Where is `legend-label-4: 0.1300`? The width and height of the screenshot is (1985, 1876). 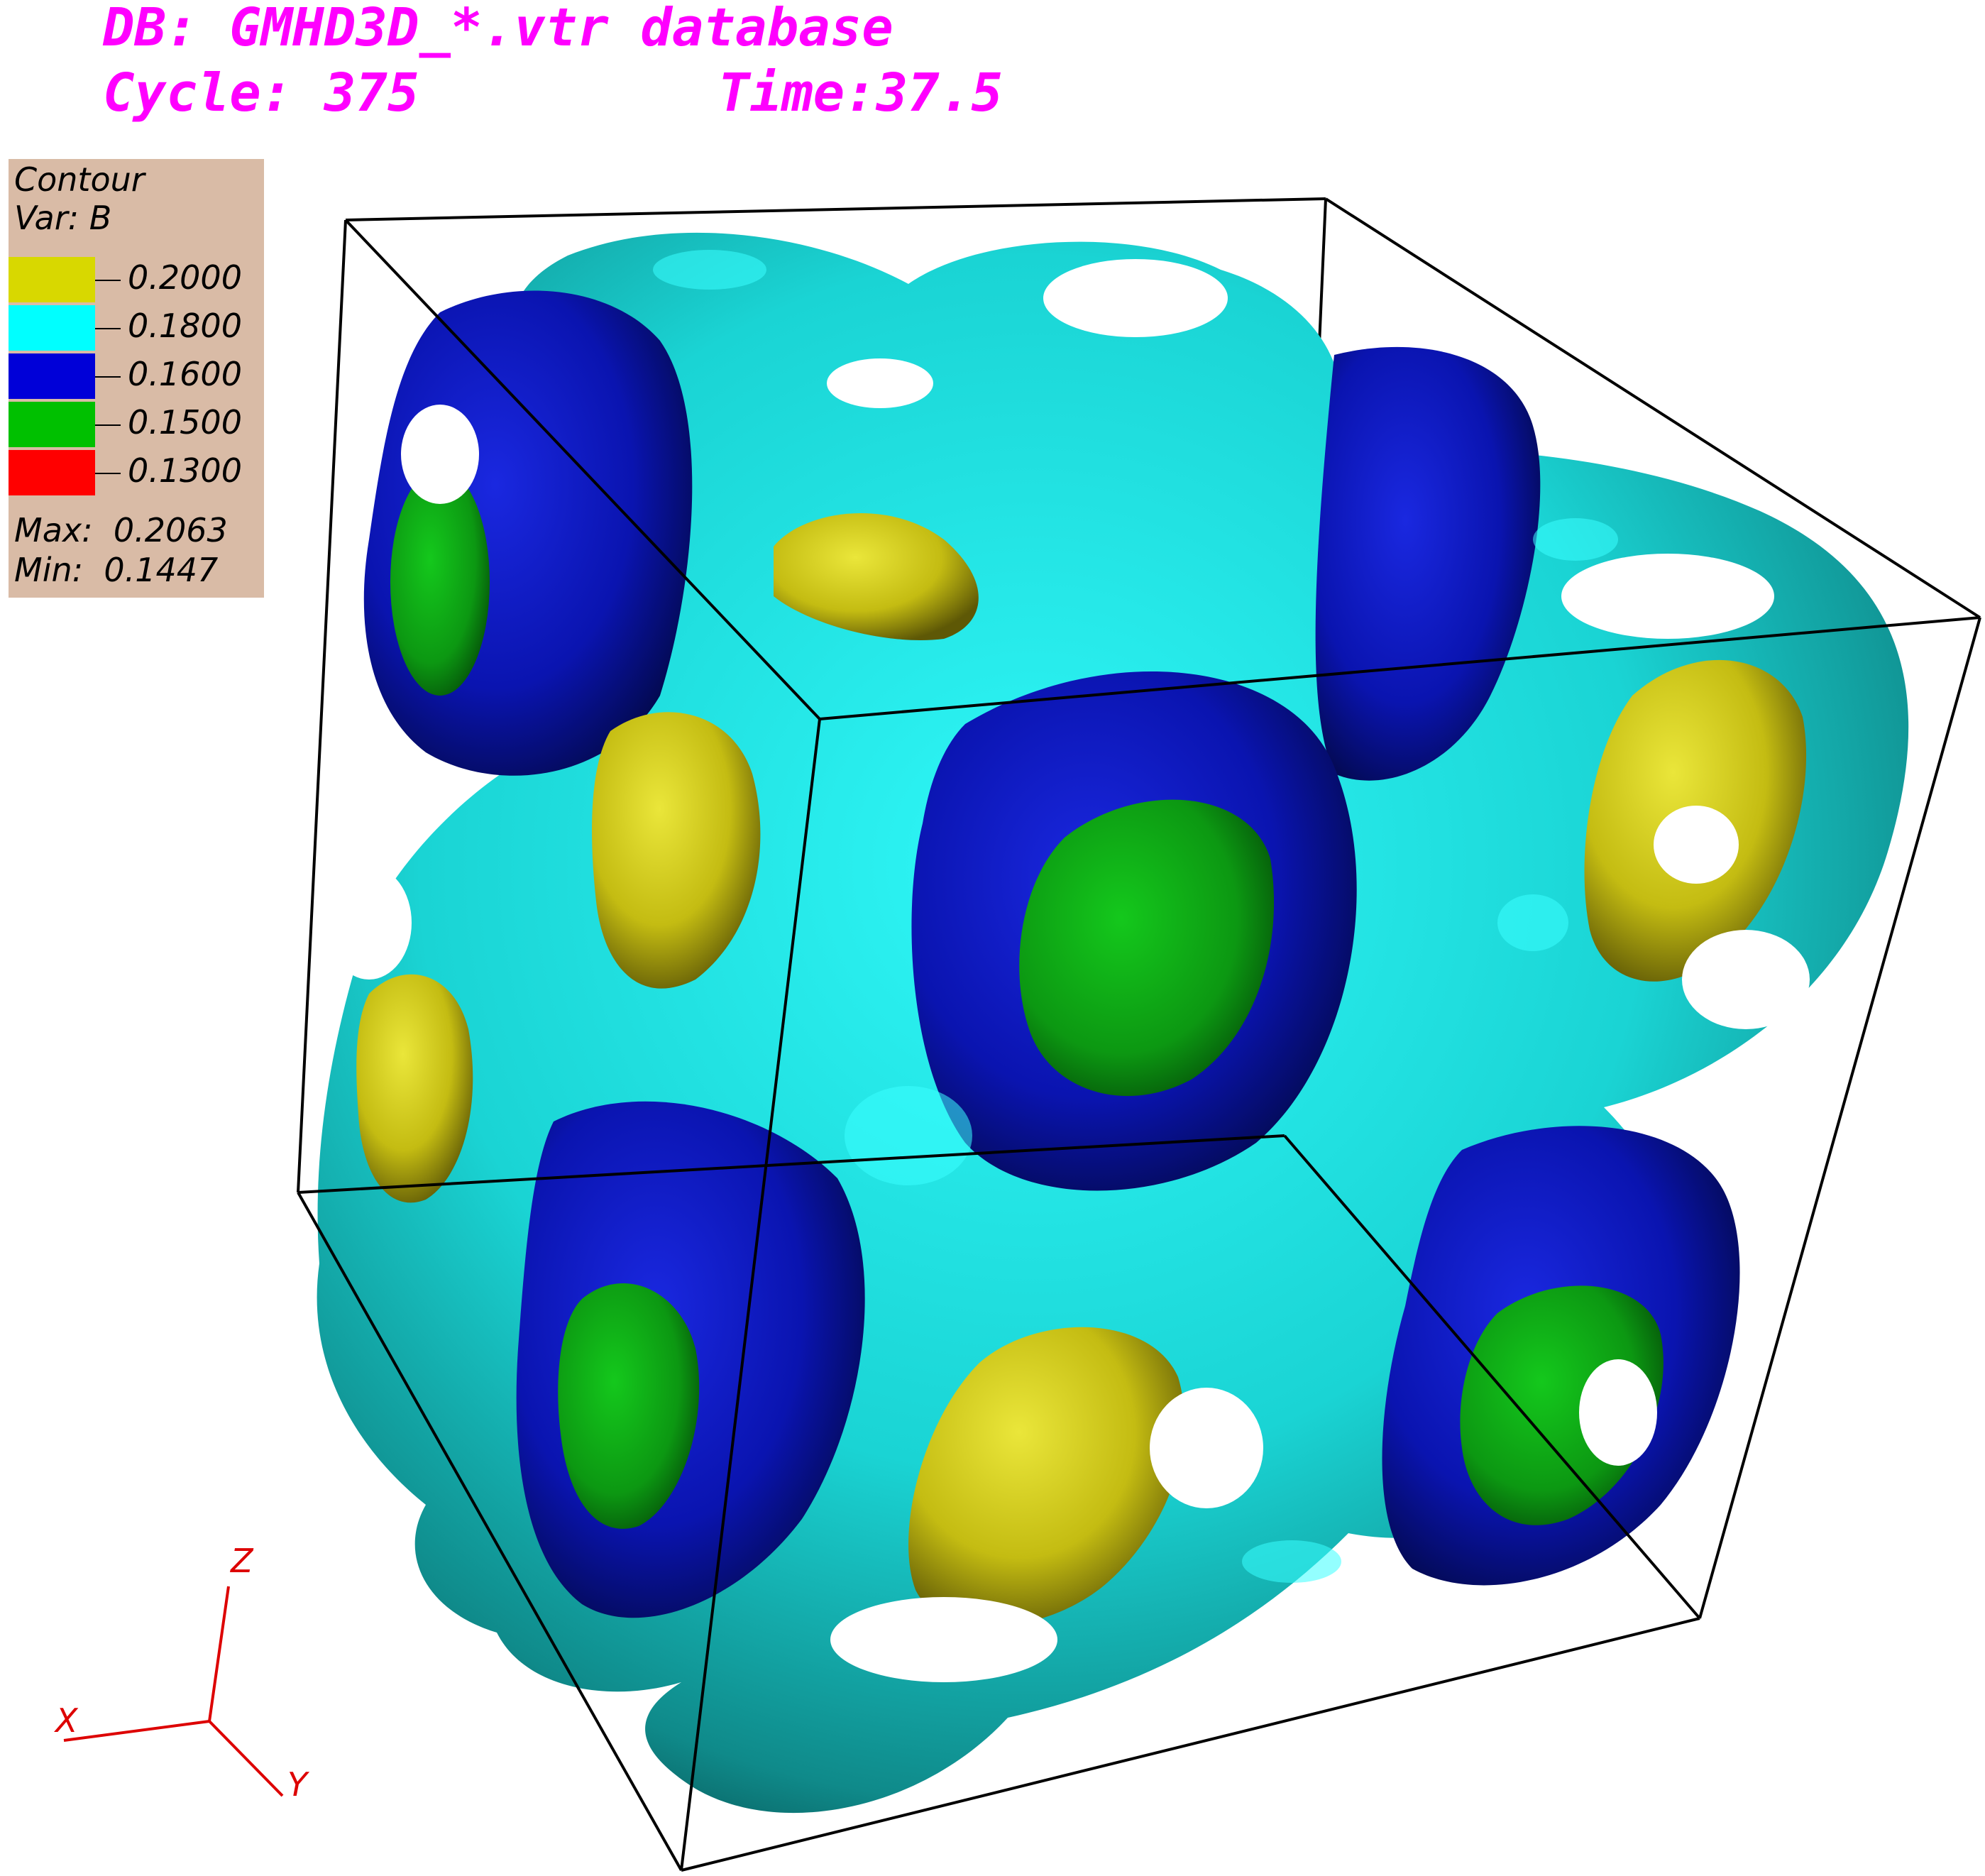
legend-label-4: 0.1300 is located at coordinates (185, 471).